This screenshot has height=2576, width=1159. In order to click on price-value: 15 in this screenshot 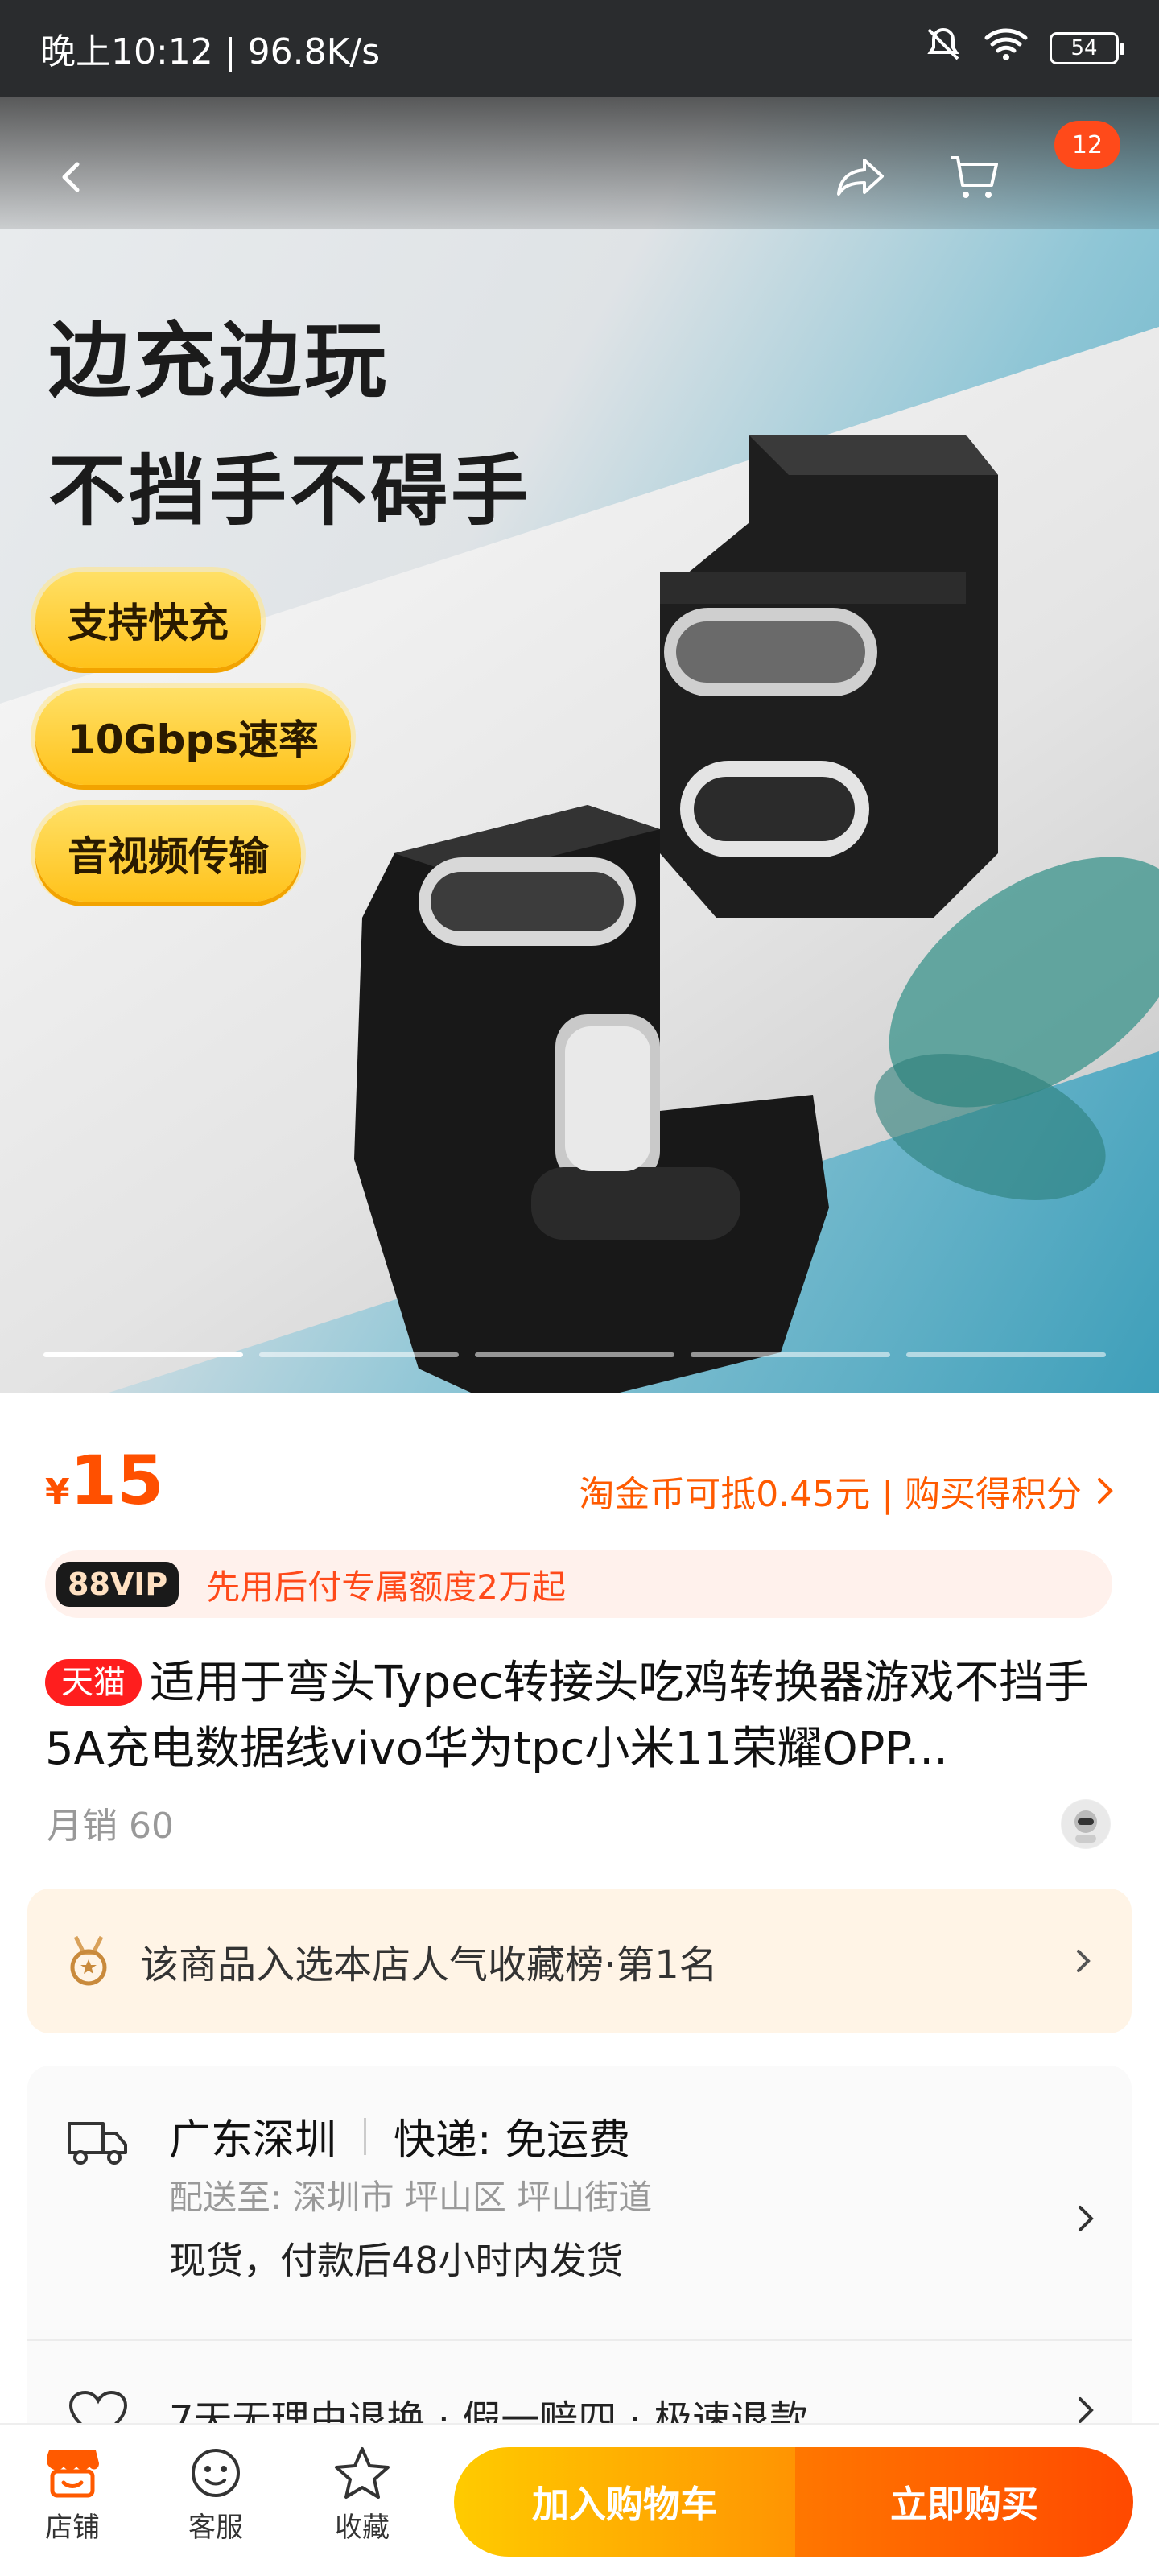, I will do `click(116, 1480)`.